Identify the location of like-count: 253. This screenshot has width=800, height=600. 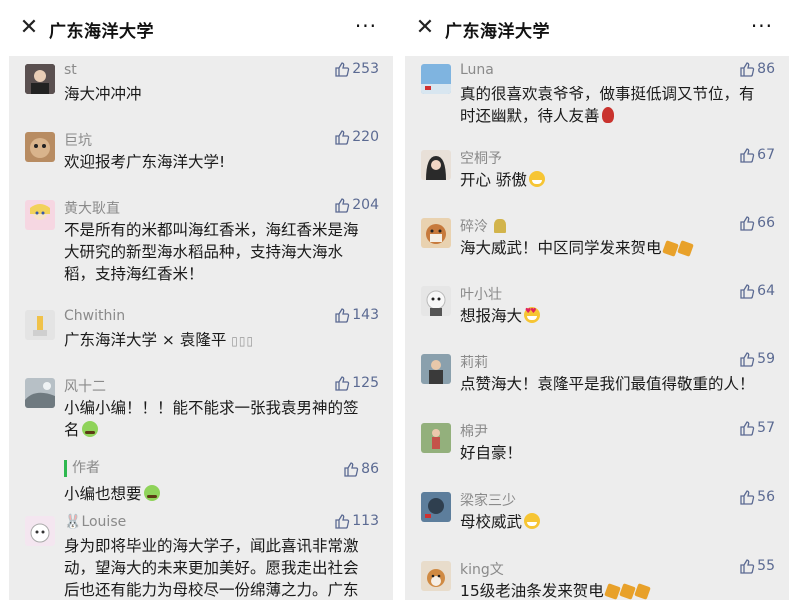
(365, 69).